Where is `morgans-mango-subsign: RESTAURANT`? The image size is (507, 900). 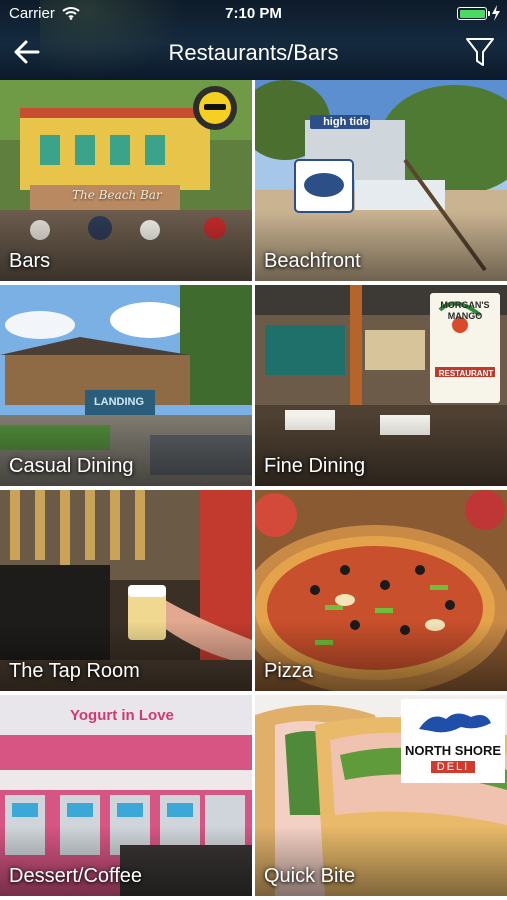
morgans-mango-subsign: RESTAURANT is located at coordinates (466, 373).